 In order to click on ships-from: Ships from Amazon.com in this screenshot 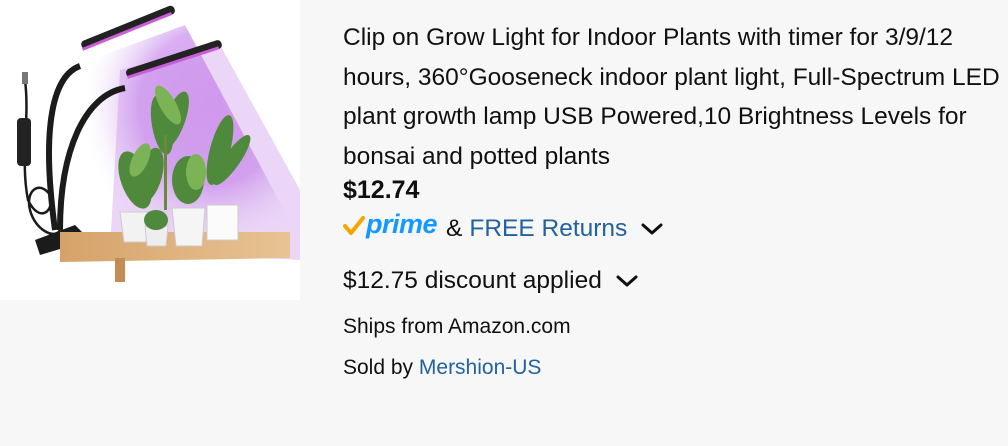, I will do `click(457, 326)`.